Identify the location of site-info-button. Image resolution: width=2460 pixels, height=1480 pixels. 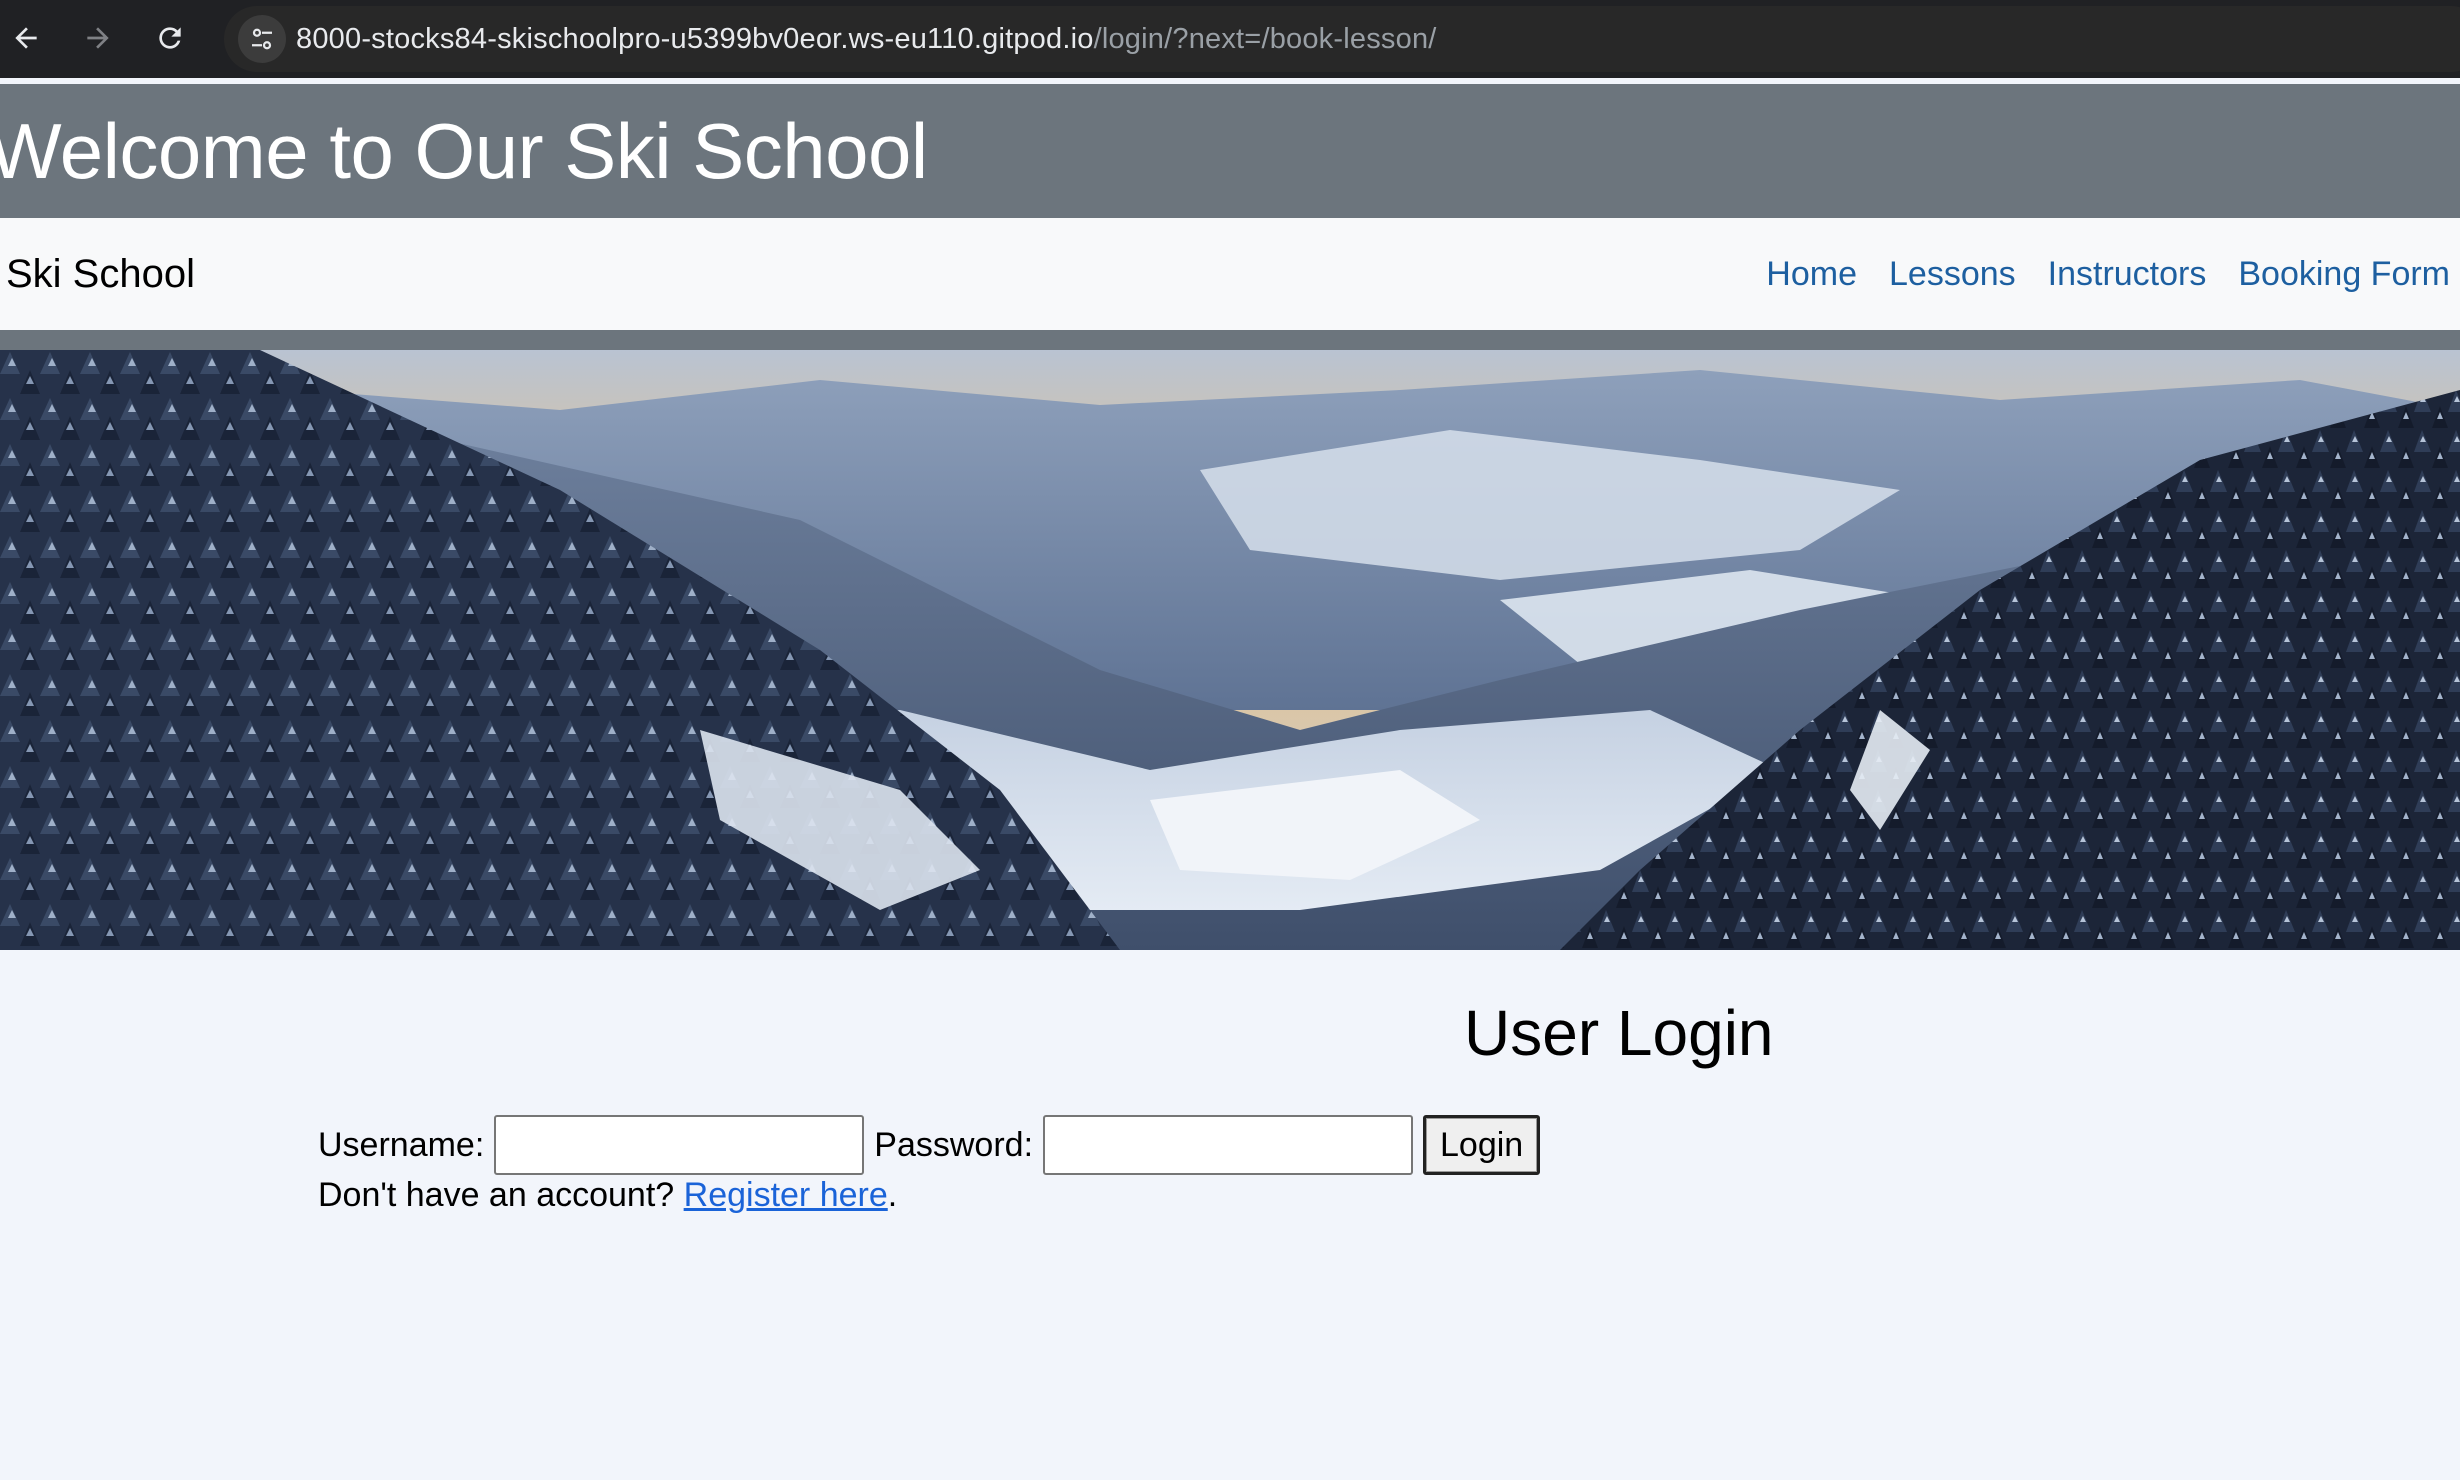
(262, 39).